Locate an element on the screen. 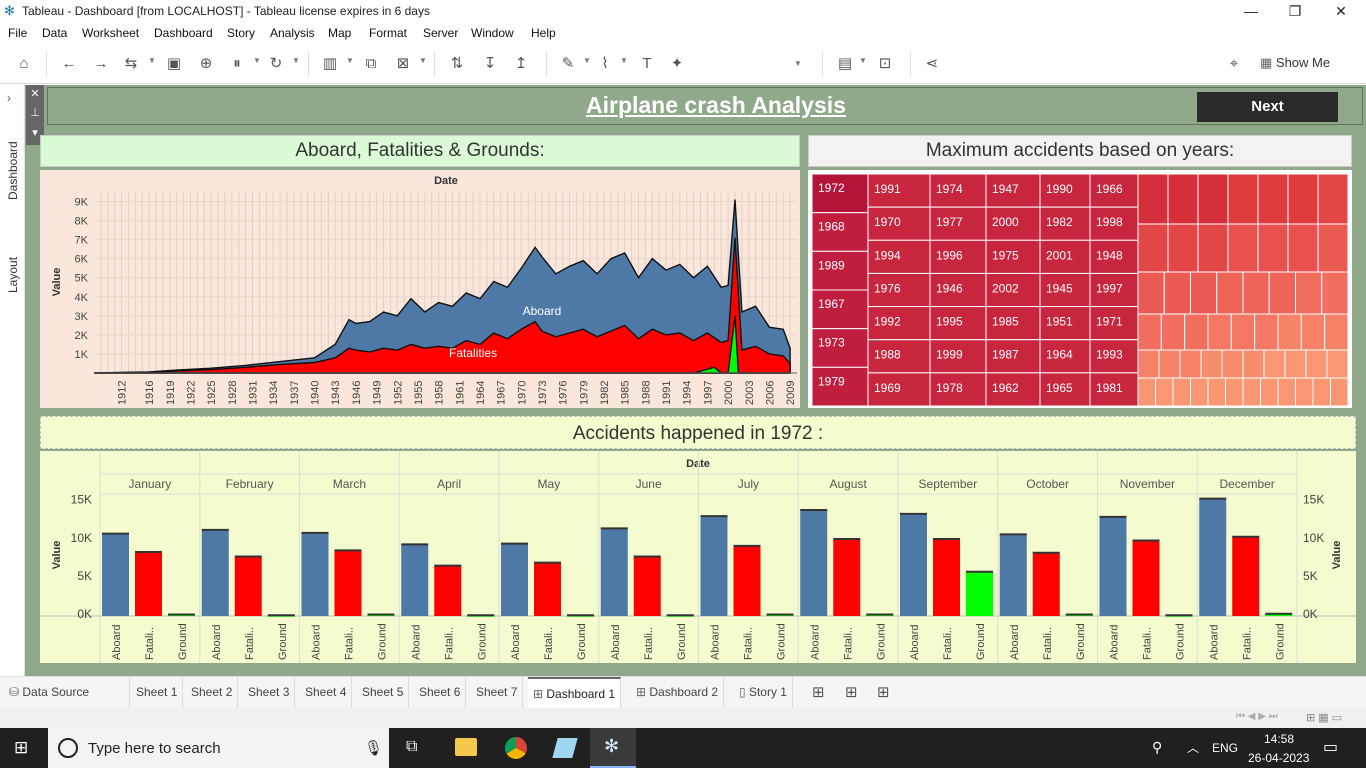  menu-analysis: Analysis is located at coordinates (292, 33).